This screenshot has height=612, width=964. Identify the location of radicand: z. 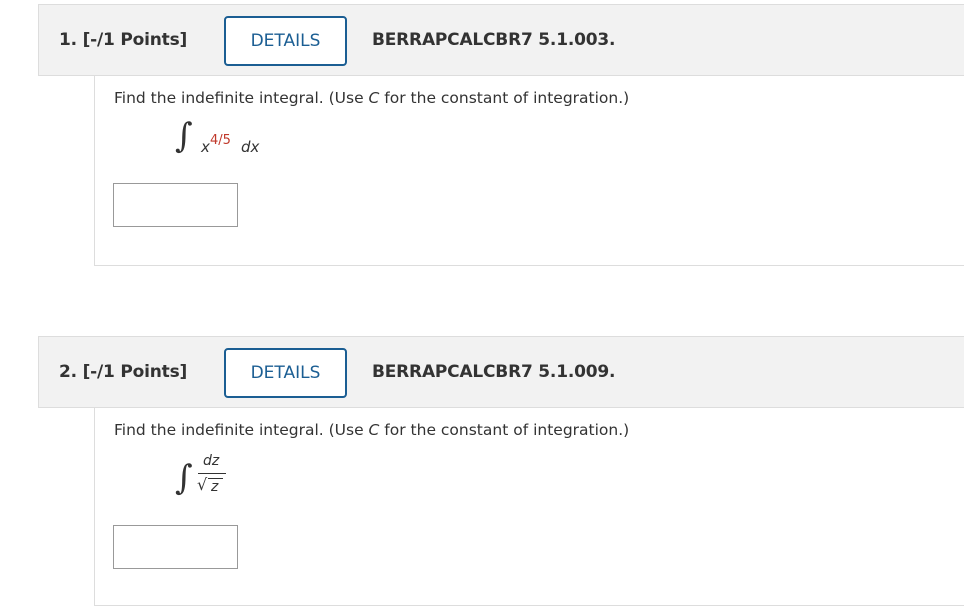
(215, 487).